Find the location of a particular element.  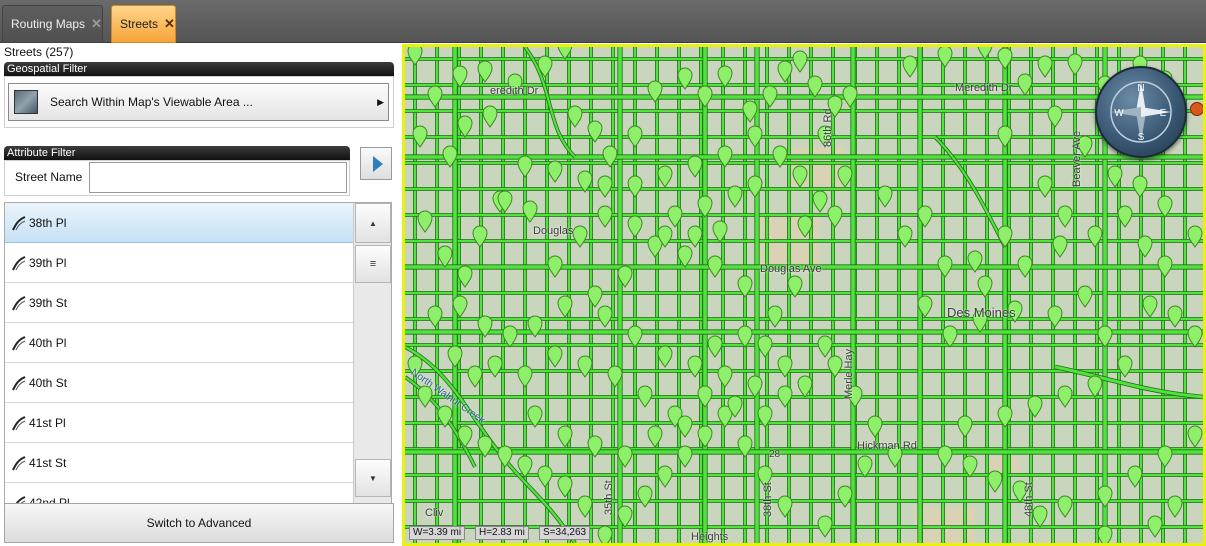

street-segment is located at coordinates (970, 192).